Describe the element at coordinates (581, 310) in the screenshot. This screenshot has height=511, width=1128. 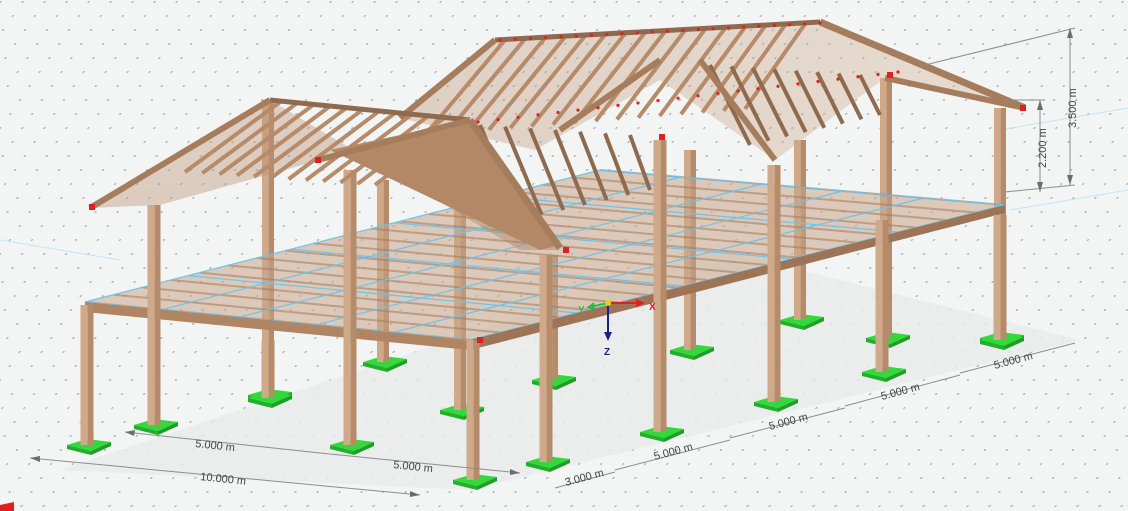
I see `y-axis-label: Y` at that location.